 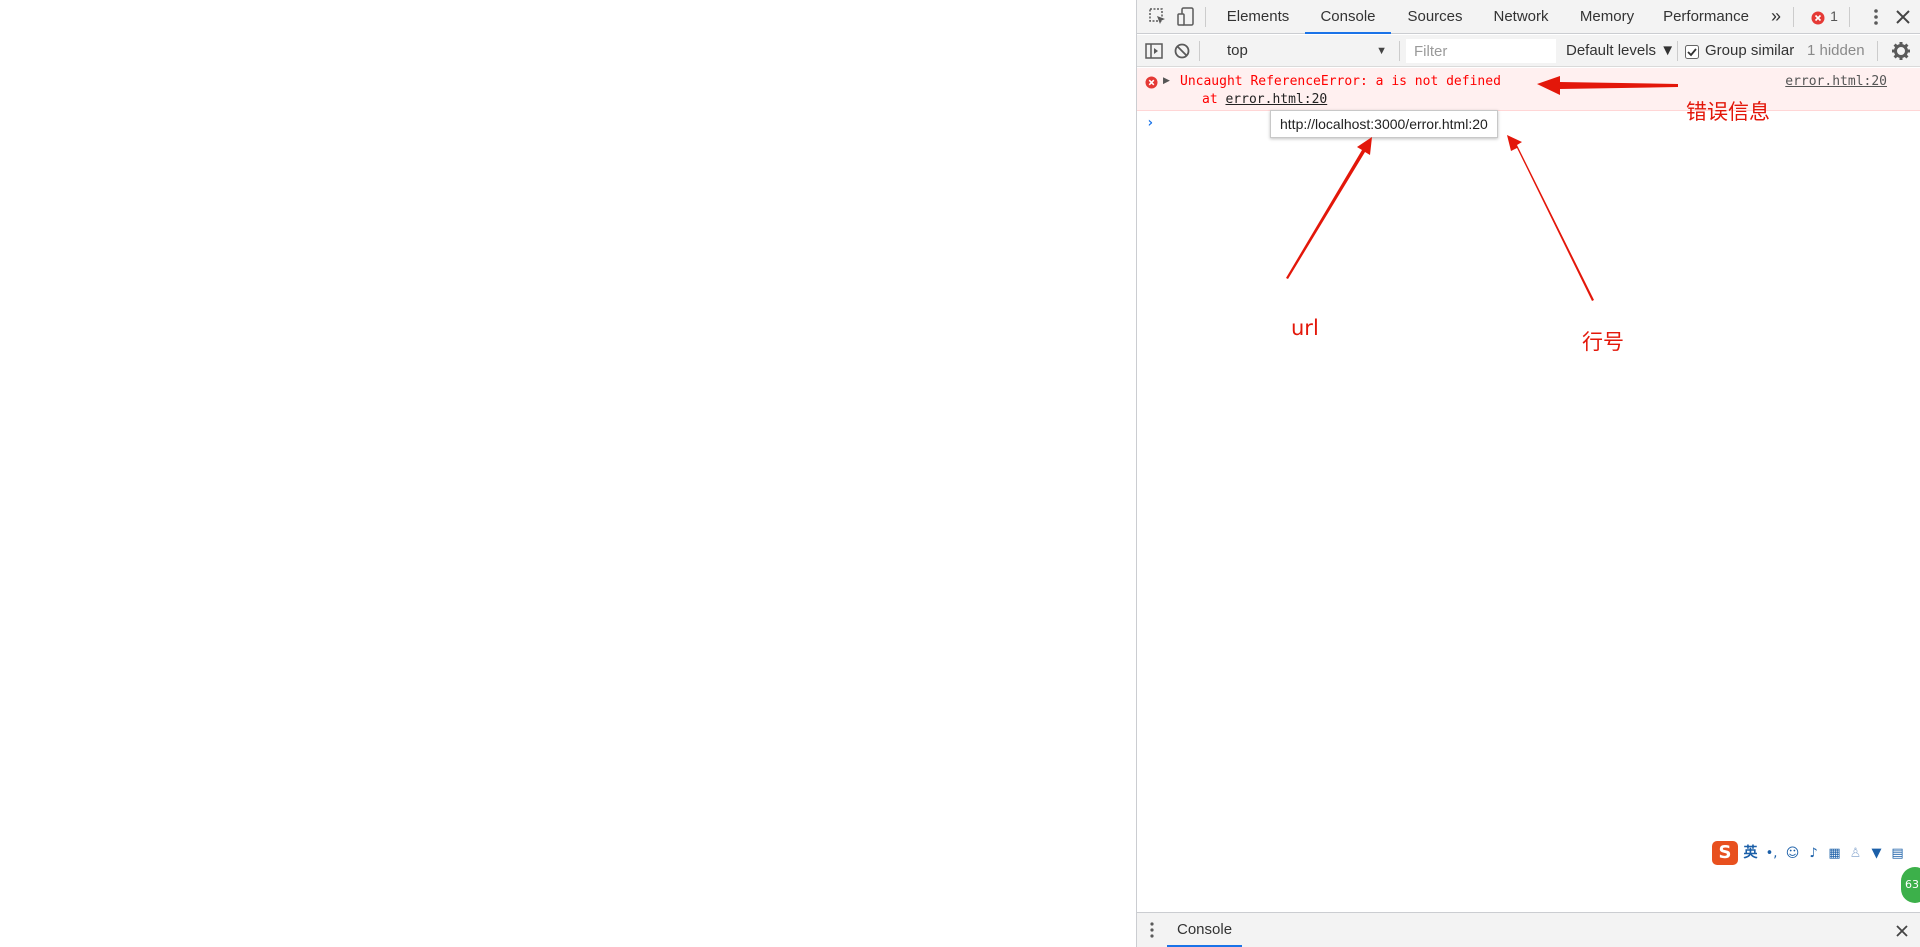 What do you see at coordinates (1550, 218) in the screenshot?
I see `arrow-to-line-number` at bounding box center [1550, 218].